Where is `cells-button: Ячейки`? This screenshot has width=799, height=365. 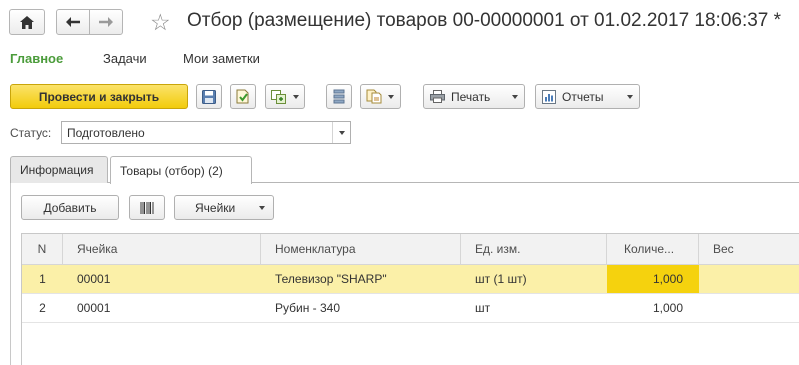 cells-button: Ячейки is located at coordinates (224, 207).